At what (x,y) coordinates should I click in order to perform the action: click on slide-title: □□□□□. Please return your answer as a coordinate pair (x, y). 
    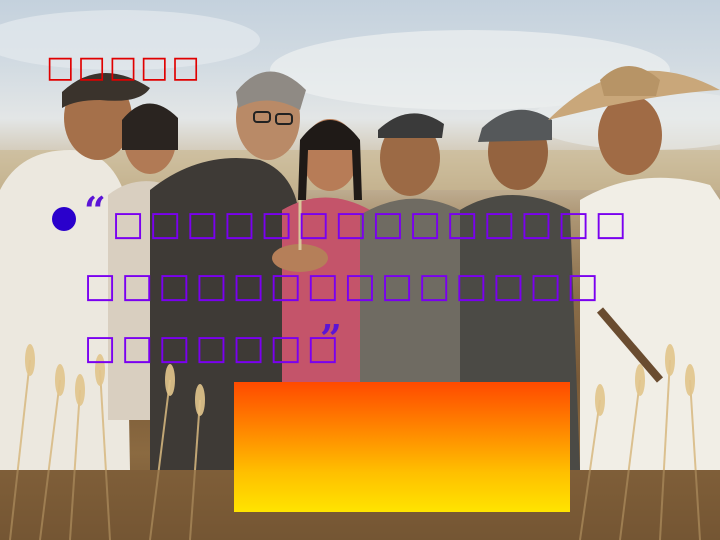
    Looking at the image, I should click on (124, 67).